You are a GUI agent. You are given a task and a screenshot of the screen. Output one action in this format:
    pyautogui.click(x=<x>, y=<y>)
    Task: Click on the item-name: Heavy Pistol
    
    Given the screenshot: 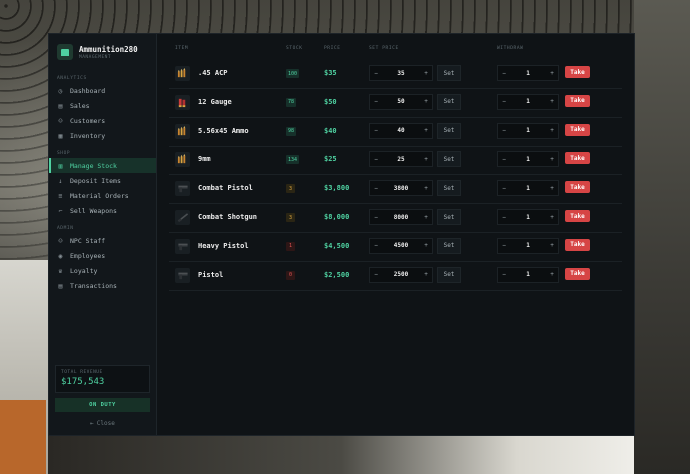 What is the action you would take?
    pyautogui.click(x=223, y=245)
    